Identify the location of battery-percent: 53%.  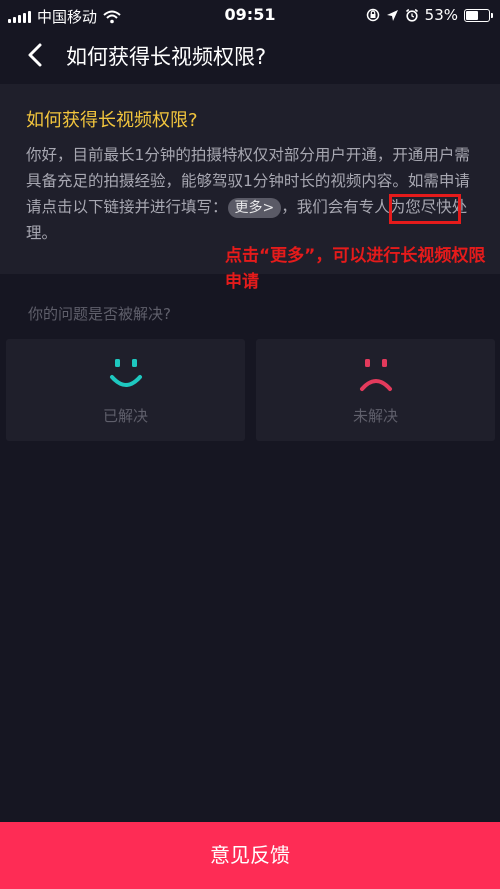
(441, 15).